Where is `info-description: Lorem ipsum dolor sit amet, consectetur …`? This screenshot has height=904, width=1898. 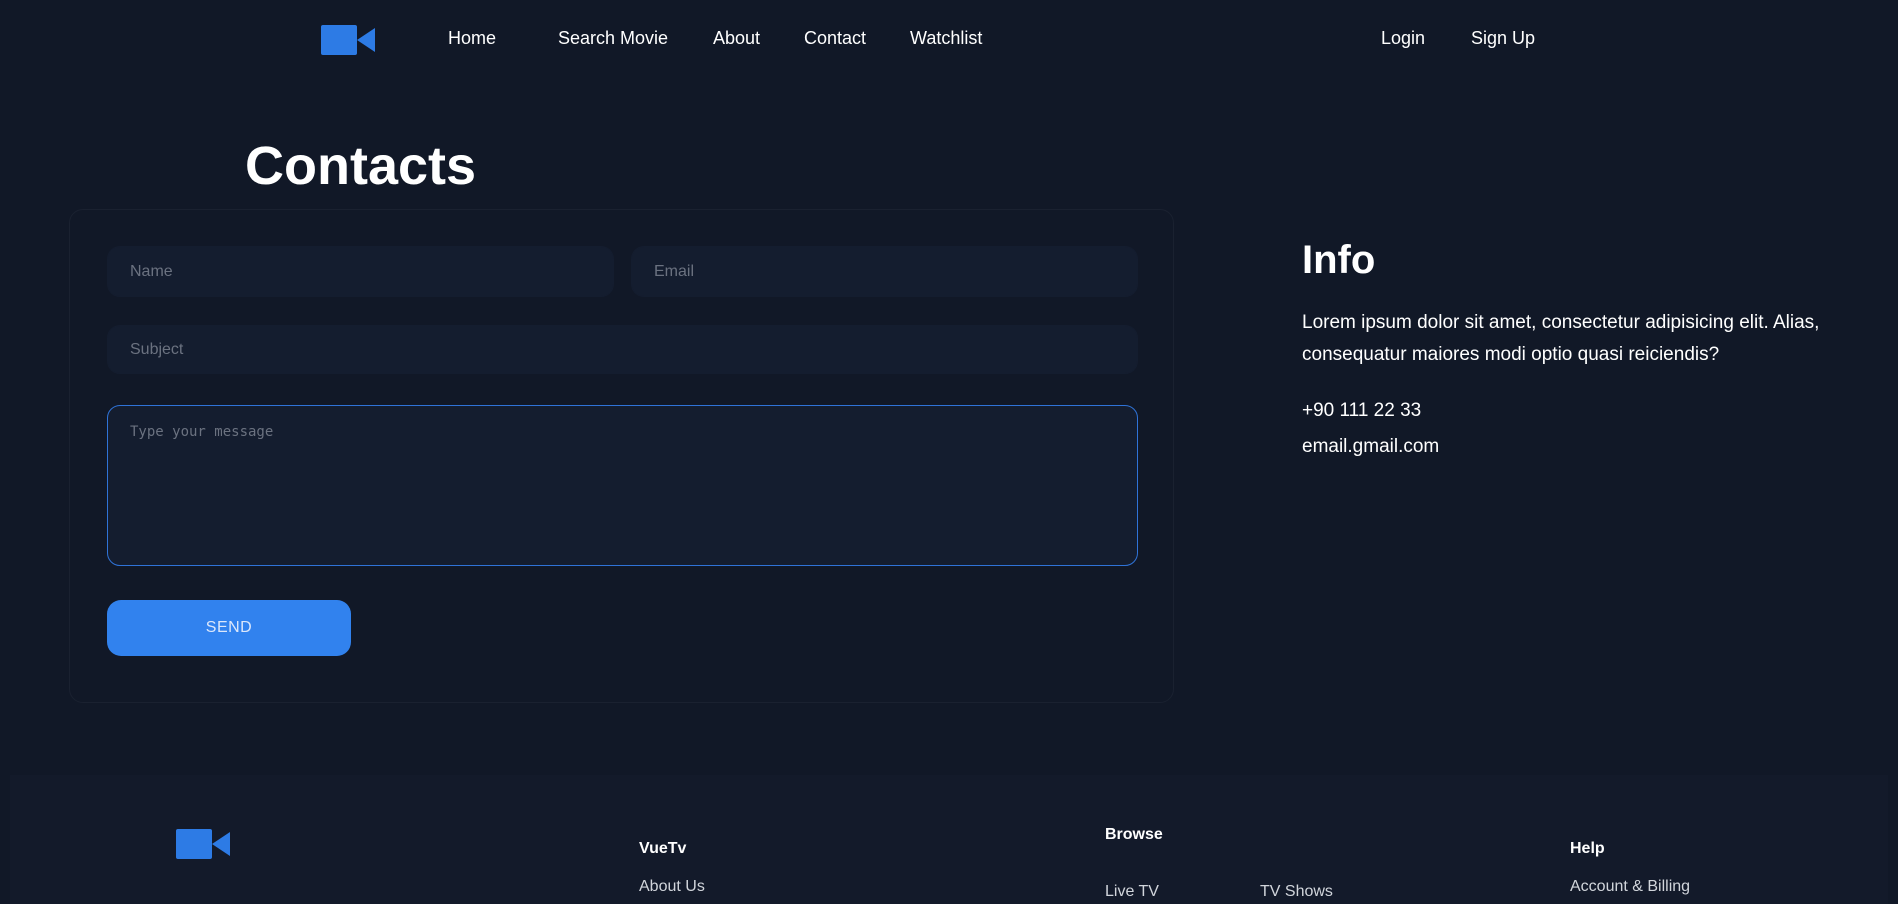
info-description: Lorem ipsum dolor sit amet, consectetur … is located at coordinates (1561, 338).